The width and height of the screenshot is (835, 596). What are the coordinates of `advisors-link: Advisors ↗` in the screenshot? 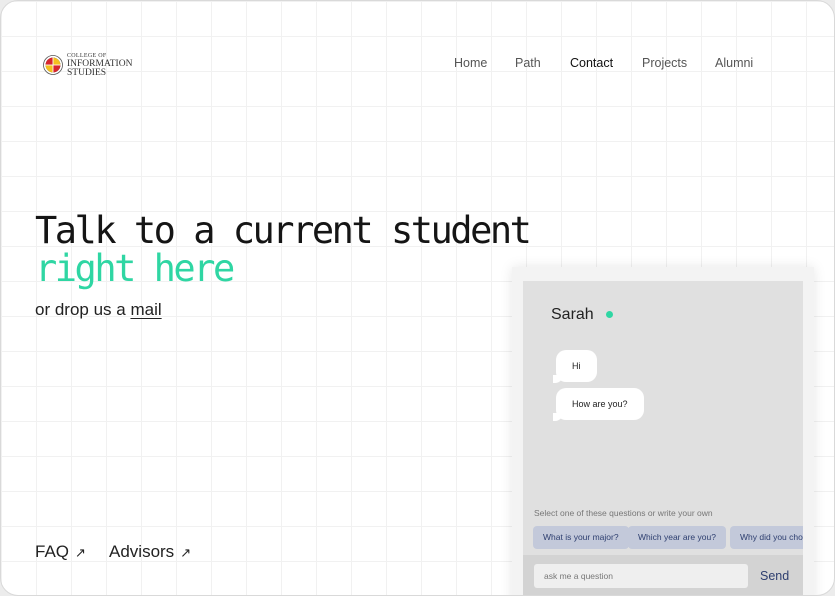 It's located at (150, 552).